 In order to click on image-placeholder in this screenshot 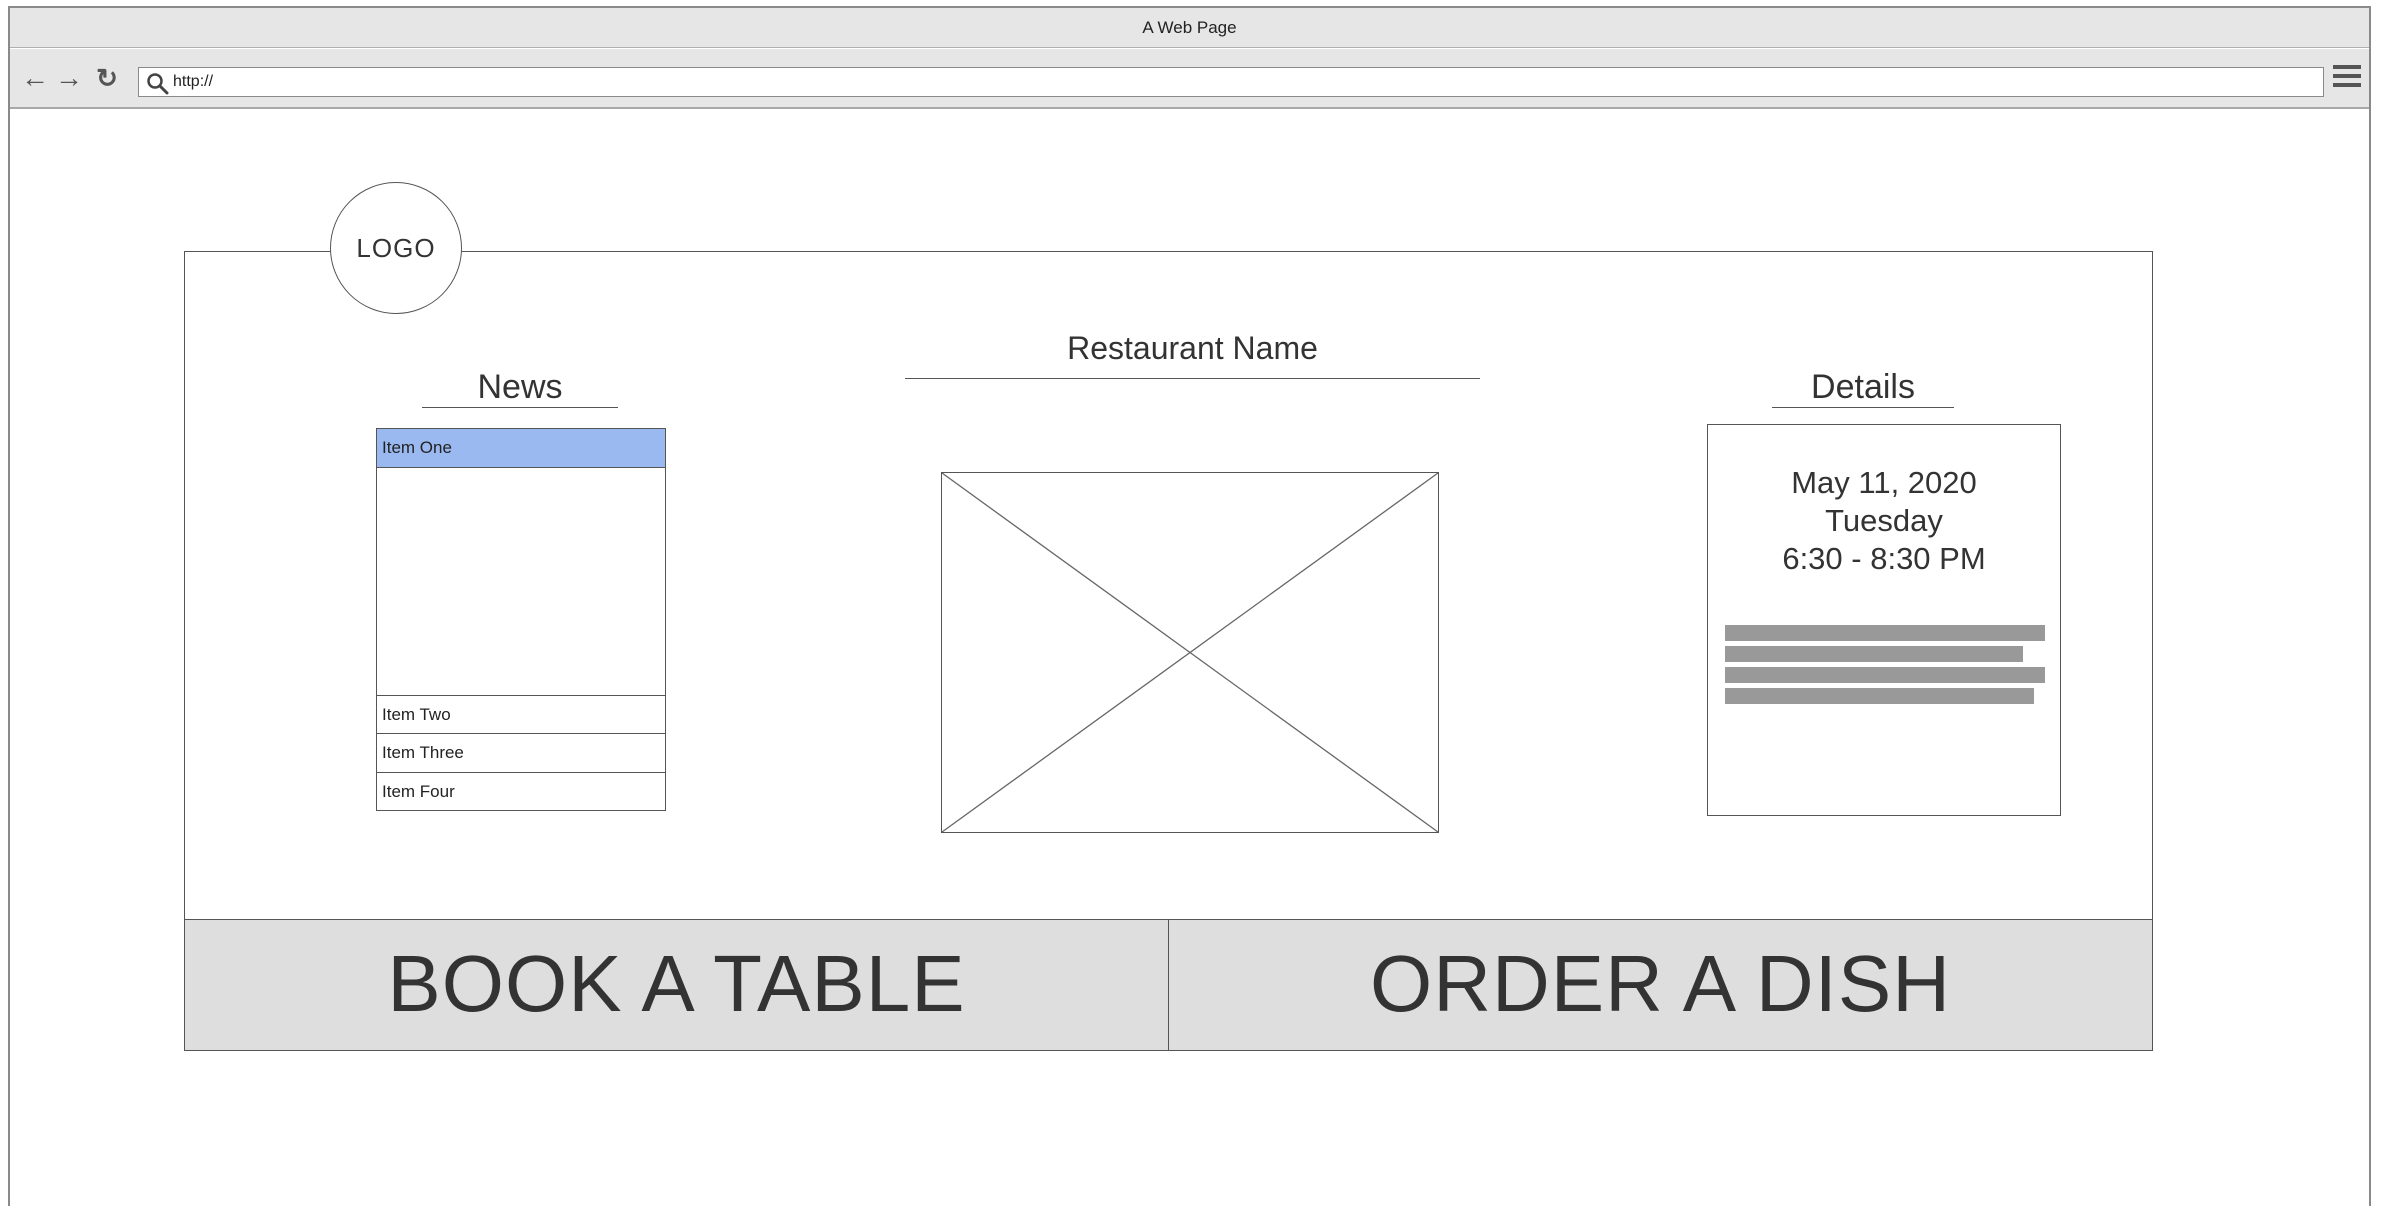, I will do `click(1190, 652)`.